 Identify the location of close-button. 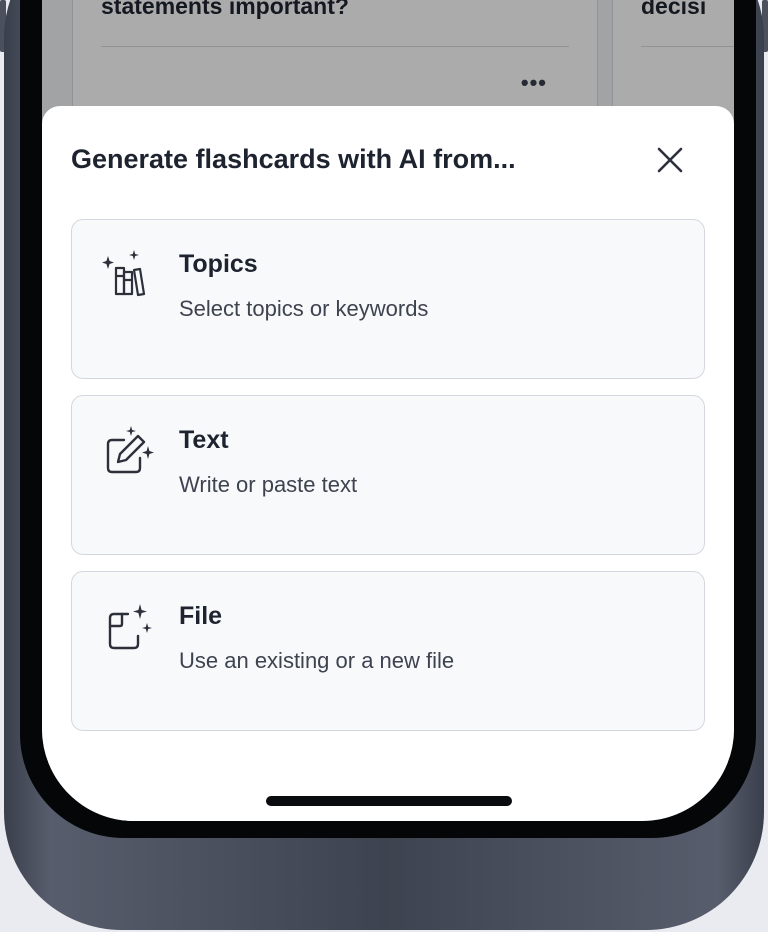
(670, 160).